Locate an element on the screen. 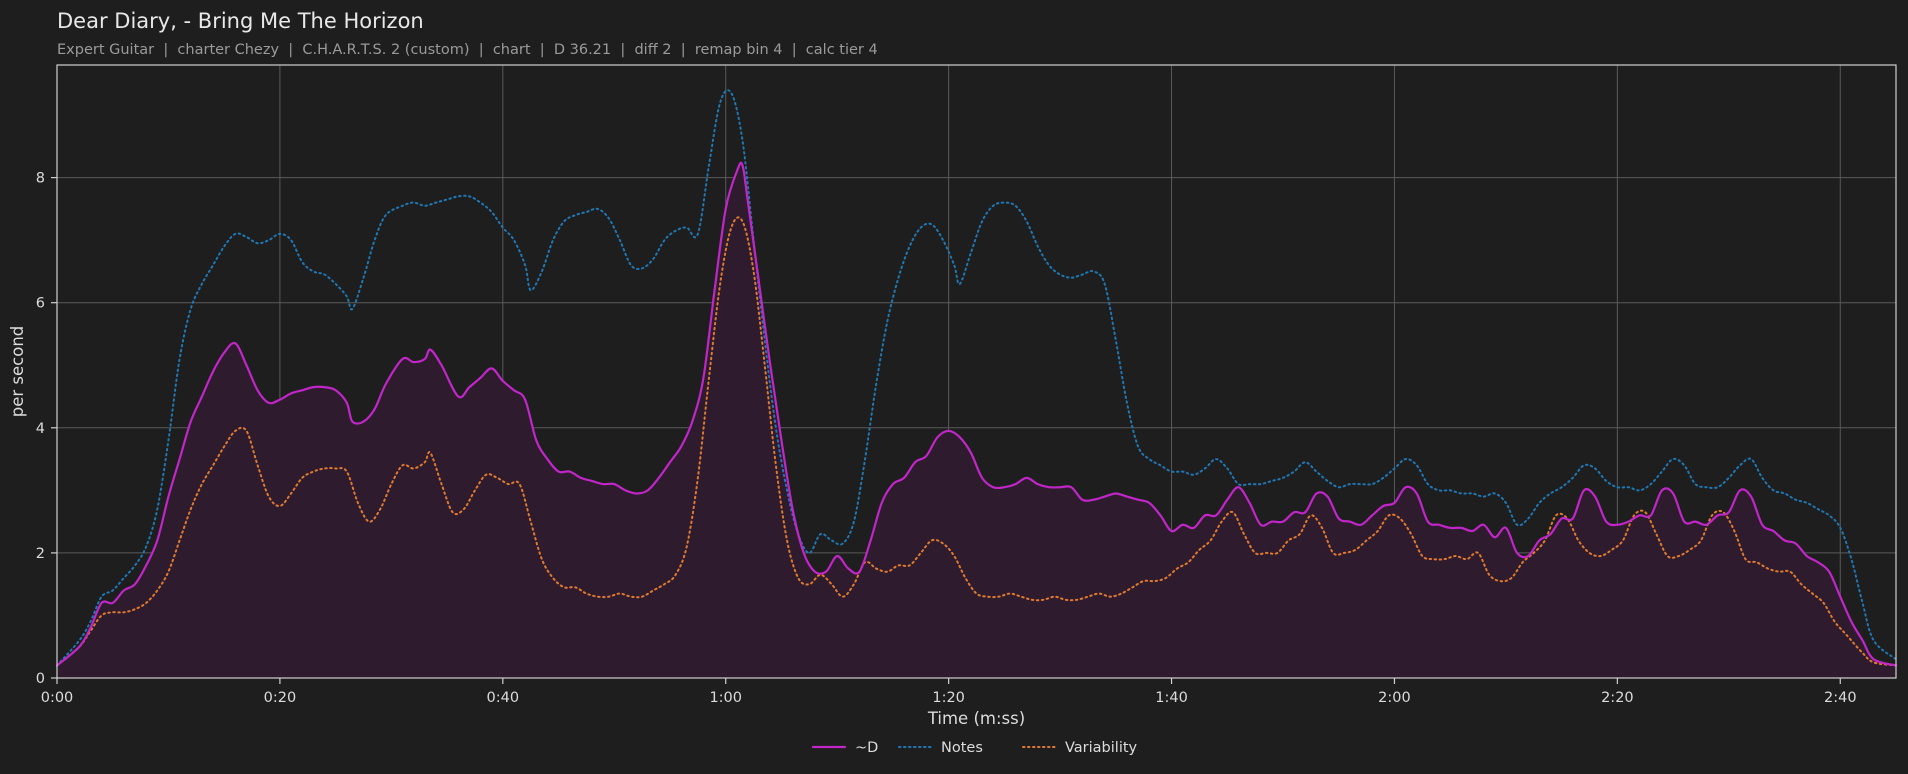  x-tick-label: 1:20 is located at coordinates (948, 698).